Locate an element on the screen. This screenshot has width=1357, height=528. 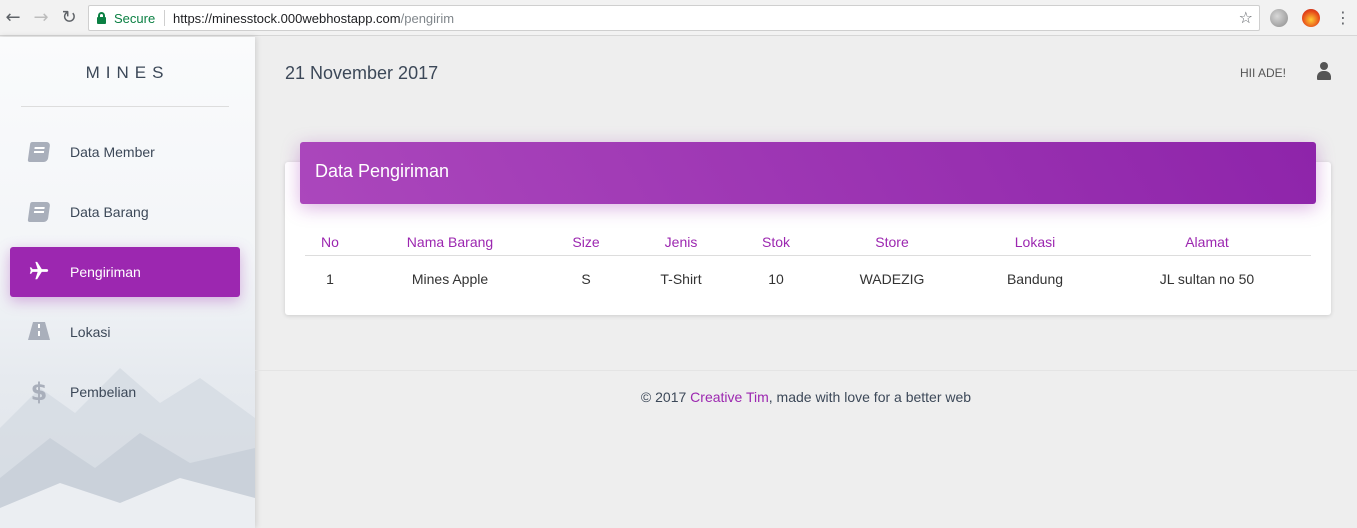
card-header: Data Pengiriman is located at coordinates (808, 173).